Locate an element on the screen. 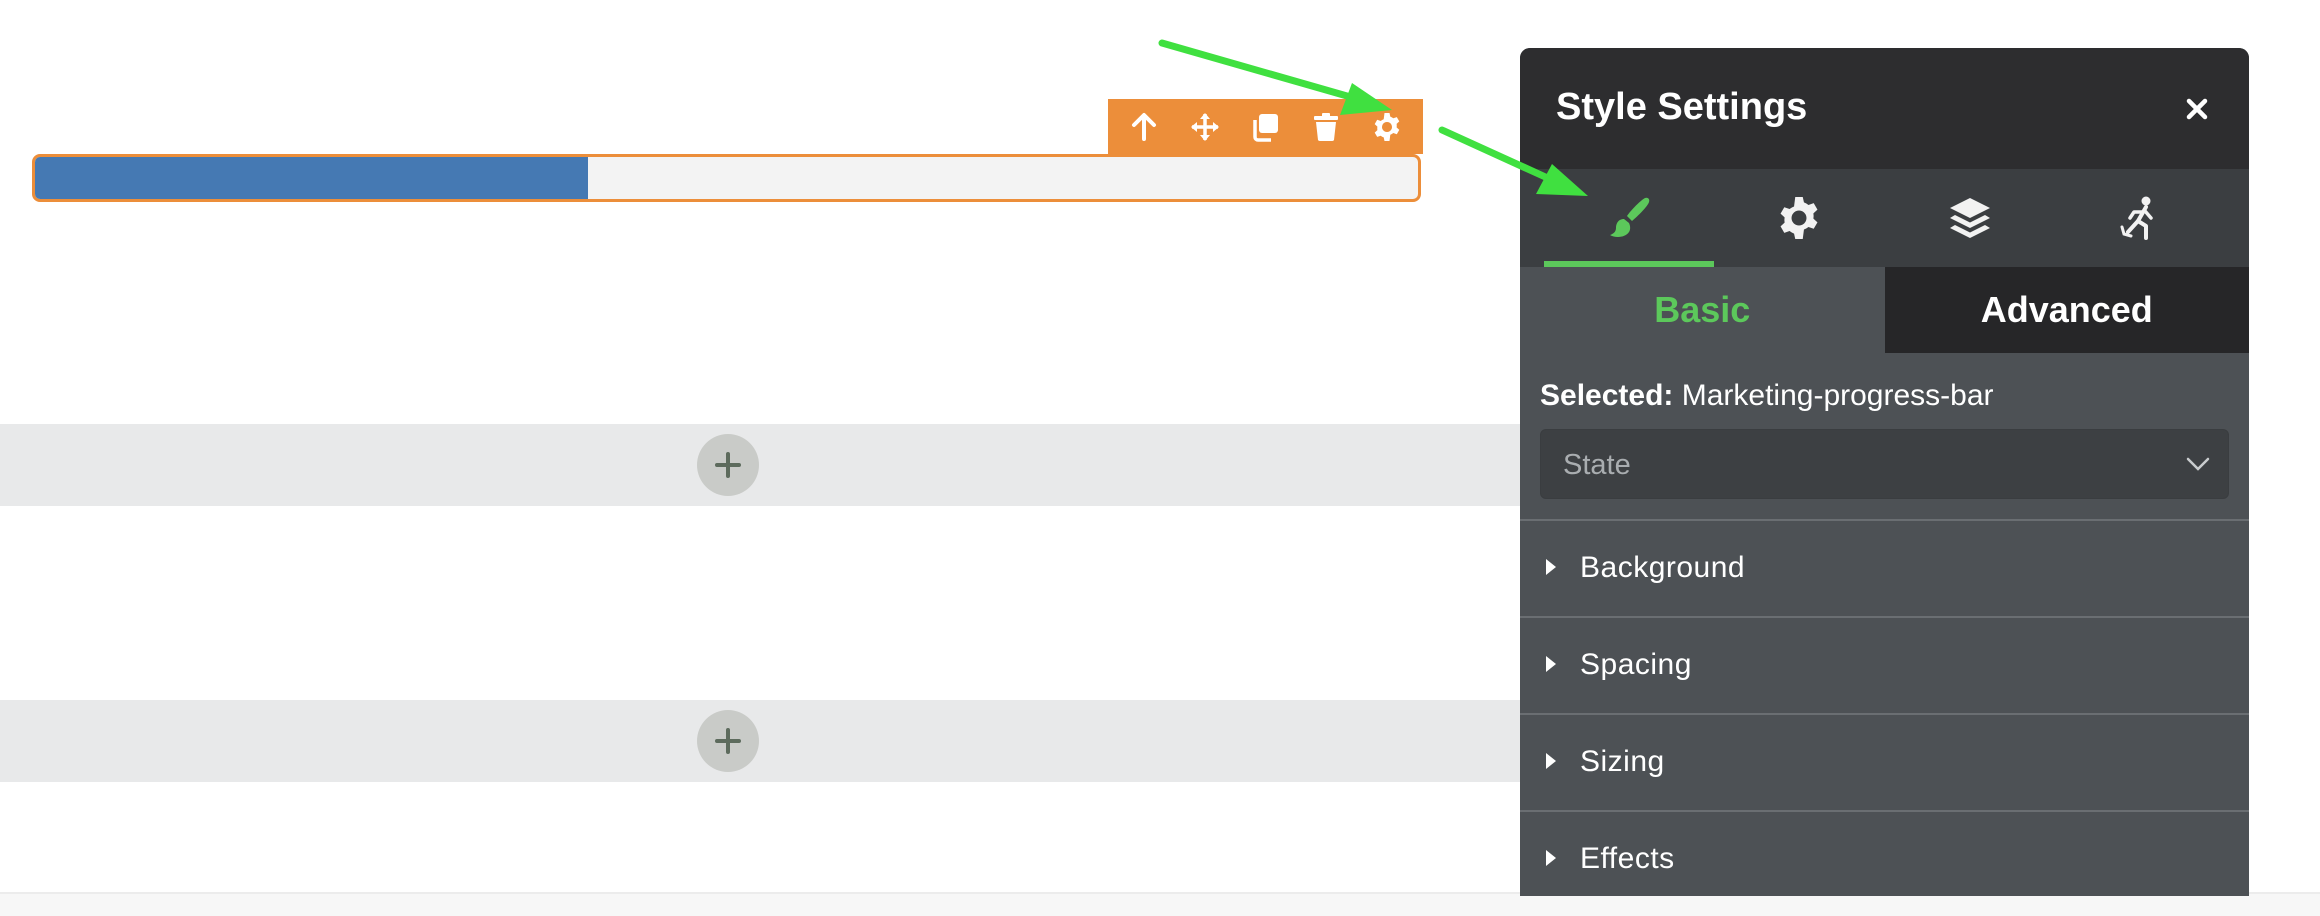 This screenshot has height=916, width=2320. section-effects: Effects is located at coordinates (1884, 853).